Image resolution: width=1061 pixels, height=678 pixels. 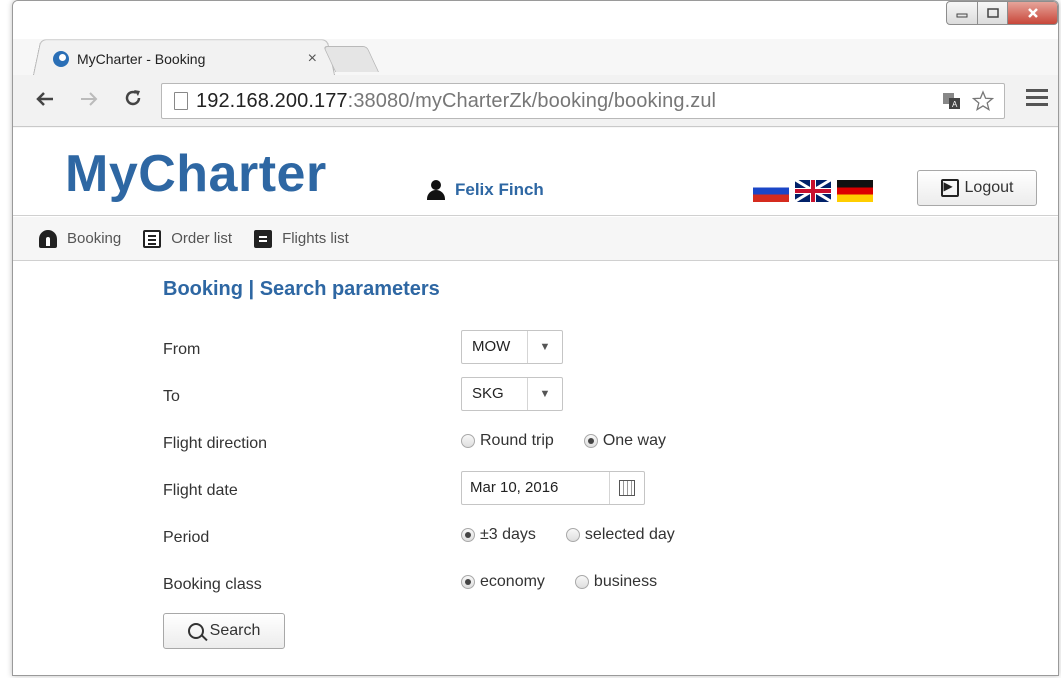 What do you see at coordinates (215, 443) in the screenshot?
I see `direction-label: Flight direction` at bounding box center [215, 443].